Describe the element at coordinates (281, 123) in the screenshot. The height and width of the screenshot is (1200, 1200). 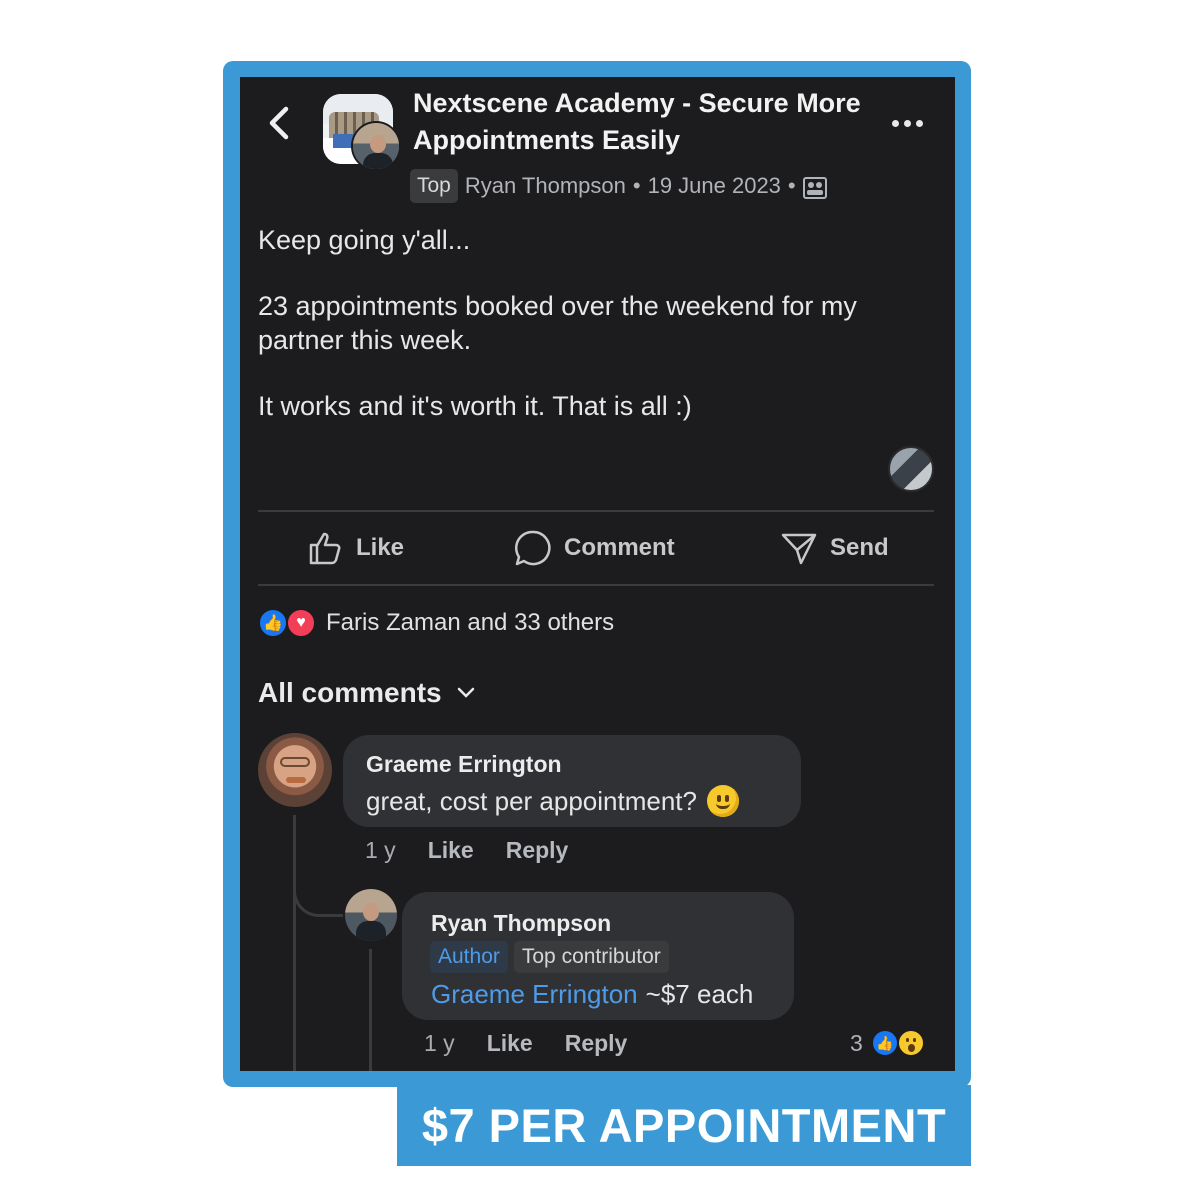
I see `chevron-left-icon` at that location.